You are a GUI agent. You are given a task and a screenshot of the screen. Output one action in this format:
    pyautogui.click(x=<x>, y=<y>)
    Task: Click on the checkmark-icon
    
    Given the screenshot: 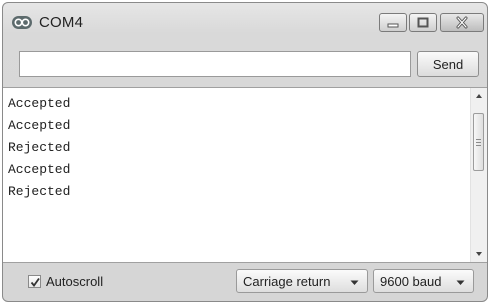 What is the action you would take?
    pyautogui.click(x=35, y=282)
    